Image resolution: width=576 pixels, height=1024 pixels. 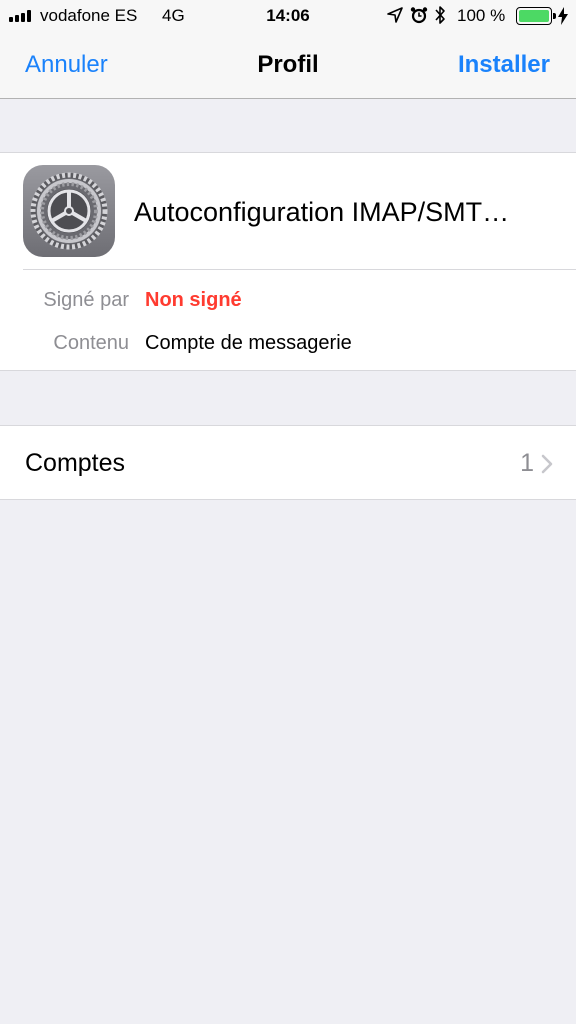 I want to click on accounts-row: Comptes 1, so click(x=288, y=462).